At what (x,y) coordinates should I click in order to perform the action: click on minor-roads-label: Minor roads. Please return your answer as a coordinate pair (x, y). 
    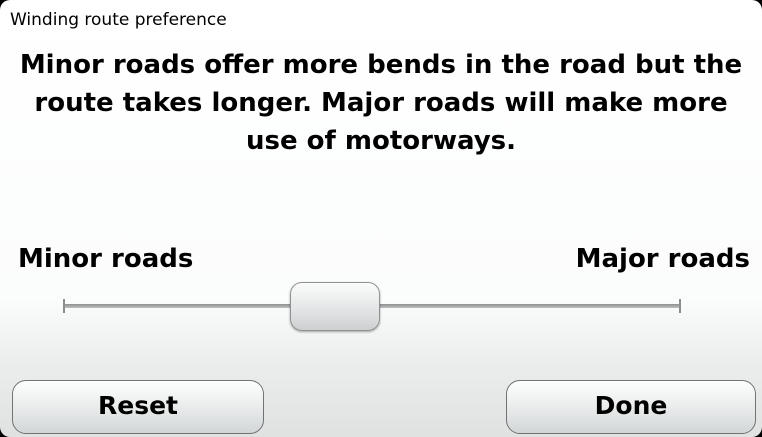
    Looking at the image, I should click on (106, 259).